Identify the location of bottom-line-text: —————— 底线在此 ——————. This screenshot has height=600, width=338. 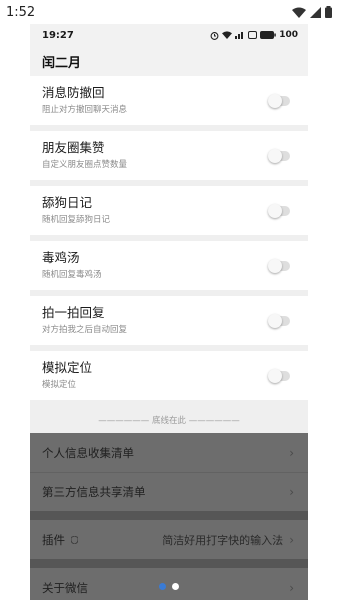
(169, 419).